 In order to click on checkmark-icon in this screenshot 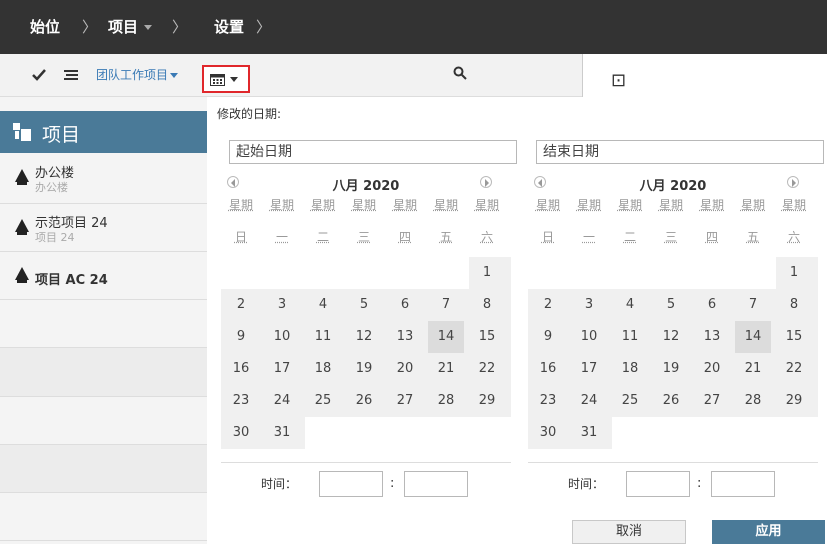, I will do `click(39, 75)`.